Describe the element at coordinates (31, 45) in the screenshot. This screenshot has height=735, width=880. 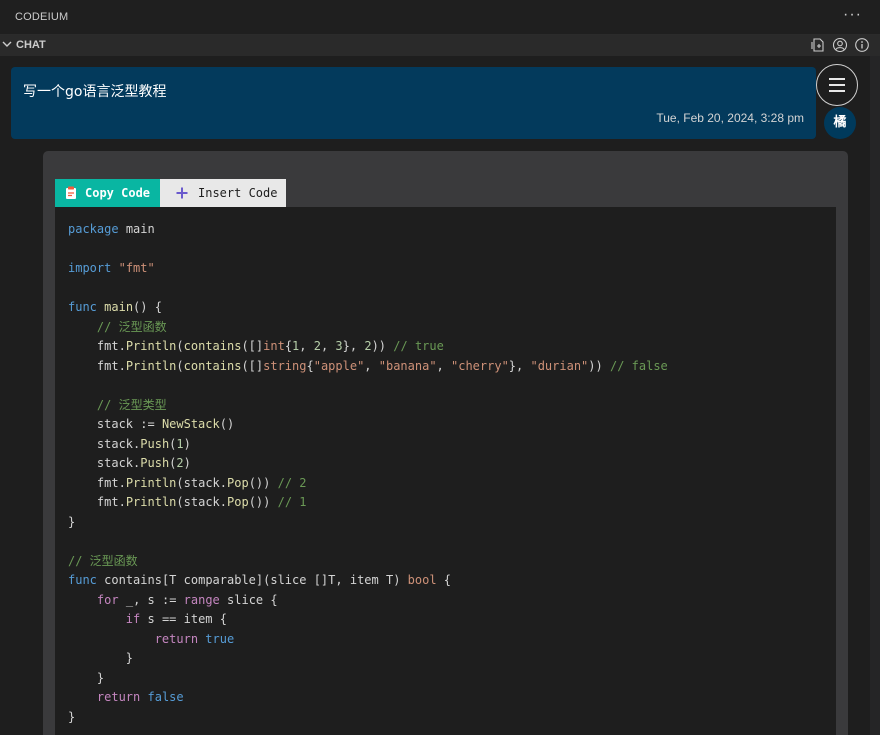
I see `section-label: CHAT` at that location.